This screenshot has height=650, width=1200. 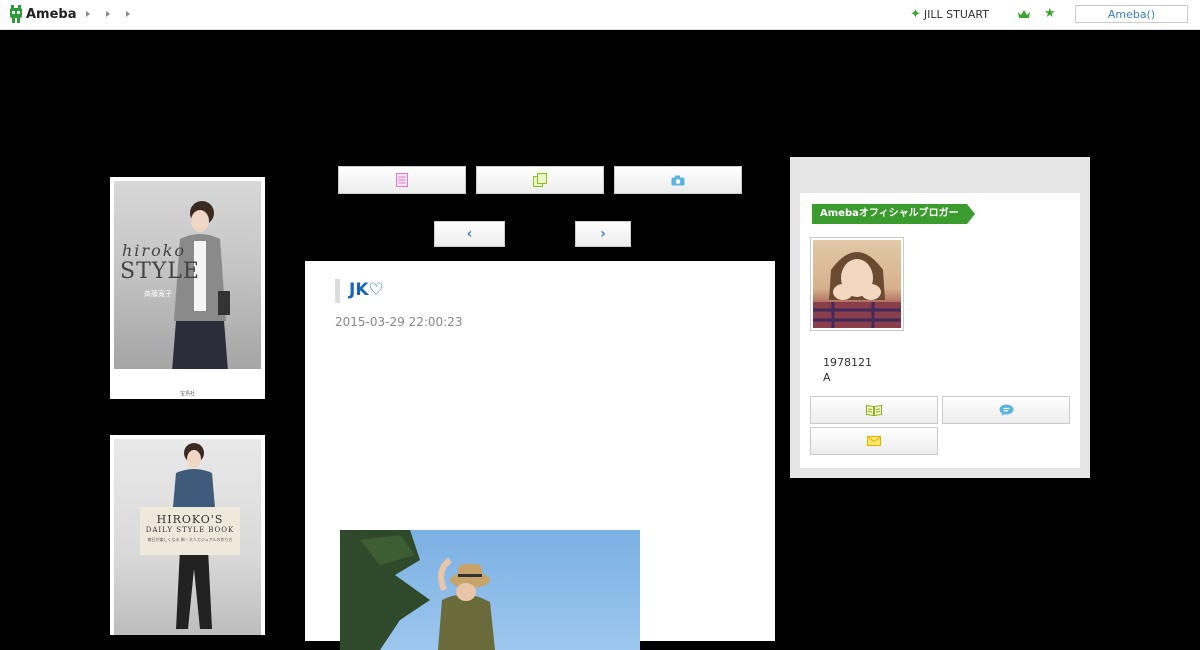 I want to click on title-accent-bar, so click(x=337, y=291).